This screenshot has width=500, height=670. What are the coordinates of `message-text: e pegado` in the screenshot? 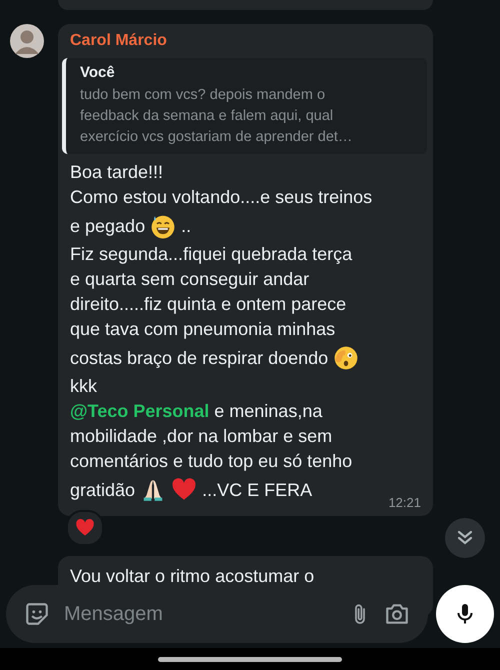 It's located at (108, 226).